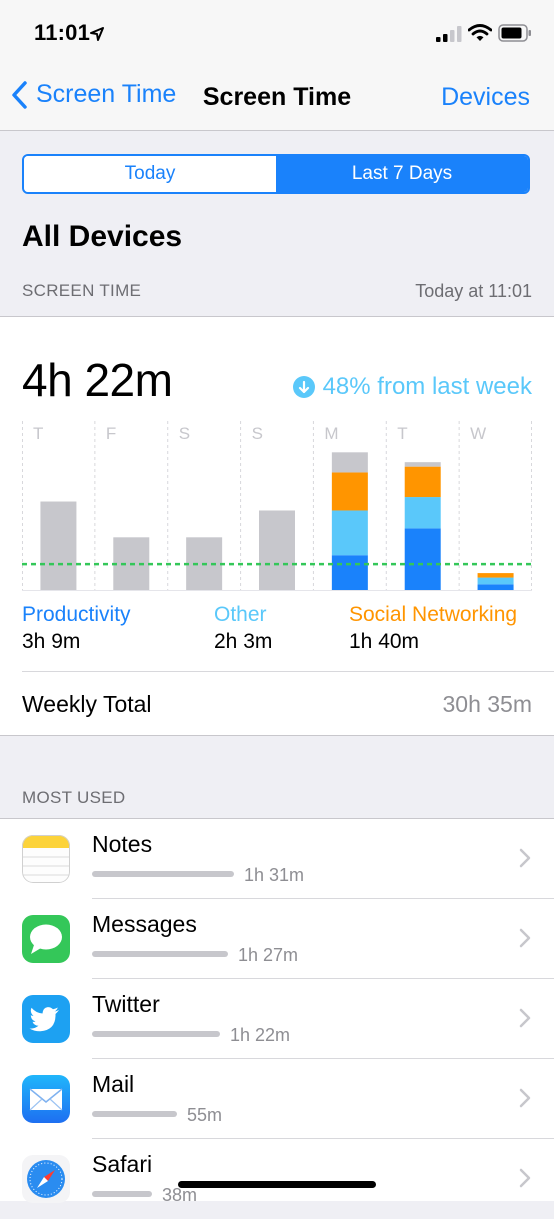 The width and height of the screenshot is (554, 1219). What do you see at coordinates (384, 641) in the screenshot?
I see `legend-social-value: 1h 40m` at bounding box center [384, 641].